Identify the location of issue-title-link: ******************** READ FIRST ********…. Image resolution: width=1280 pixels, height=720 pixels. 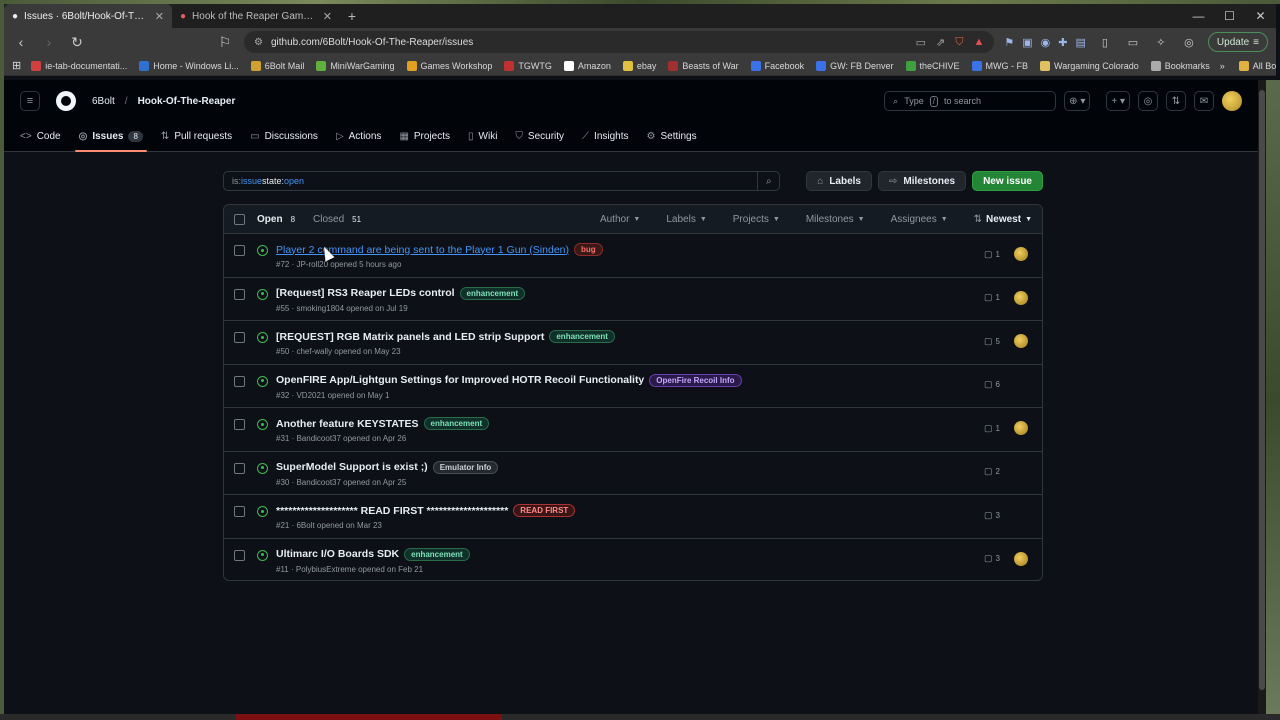
(392, 511).